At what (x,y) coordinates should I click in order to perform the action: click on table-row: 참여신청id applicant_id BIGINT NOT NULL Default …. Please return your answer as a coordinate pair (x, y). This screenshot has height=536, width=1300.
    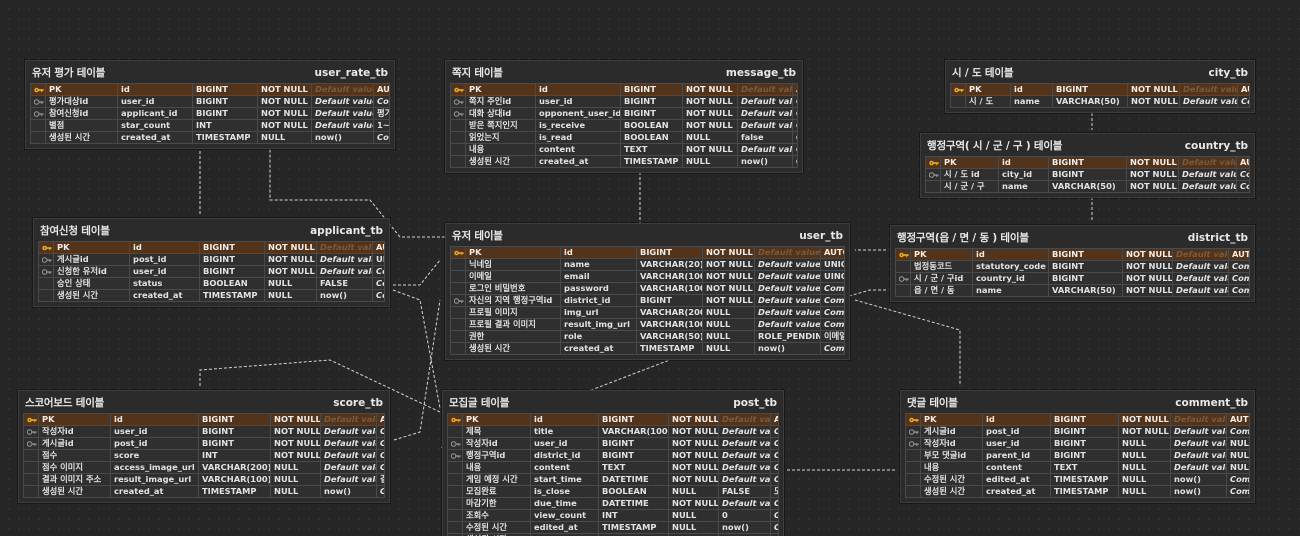
    Looking at the image, I should click on (210, 113).